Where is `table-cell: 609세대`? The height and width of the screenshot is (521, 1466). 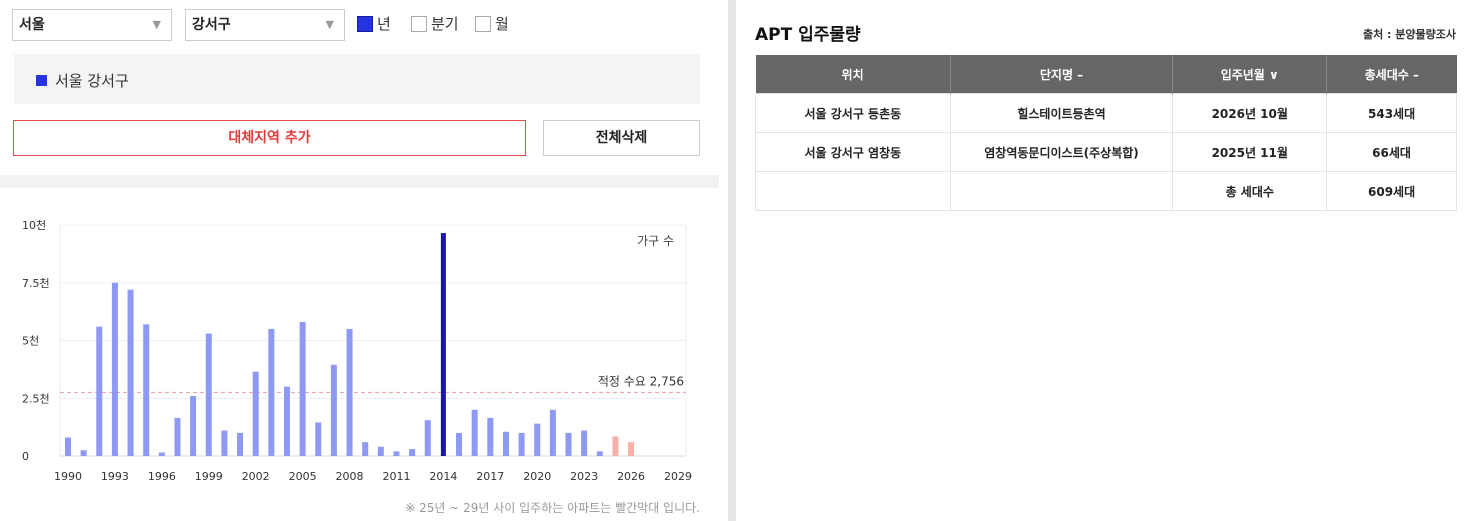
table-cell: 609세대 is located at coordinates (1391, 191).